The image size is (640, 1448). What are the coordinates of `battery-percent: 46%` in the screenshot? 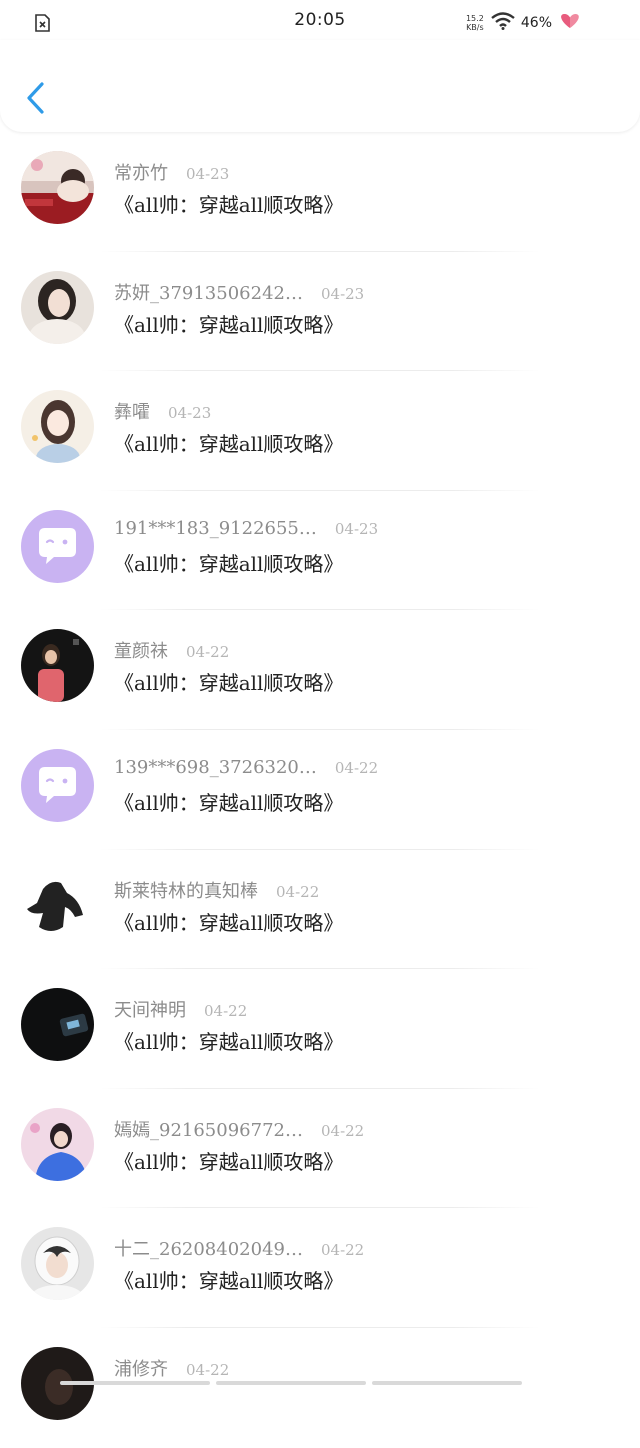 It's located at (536, 23).